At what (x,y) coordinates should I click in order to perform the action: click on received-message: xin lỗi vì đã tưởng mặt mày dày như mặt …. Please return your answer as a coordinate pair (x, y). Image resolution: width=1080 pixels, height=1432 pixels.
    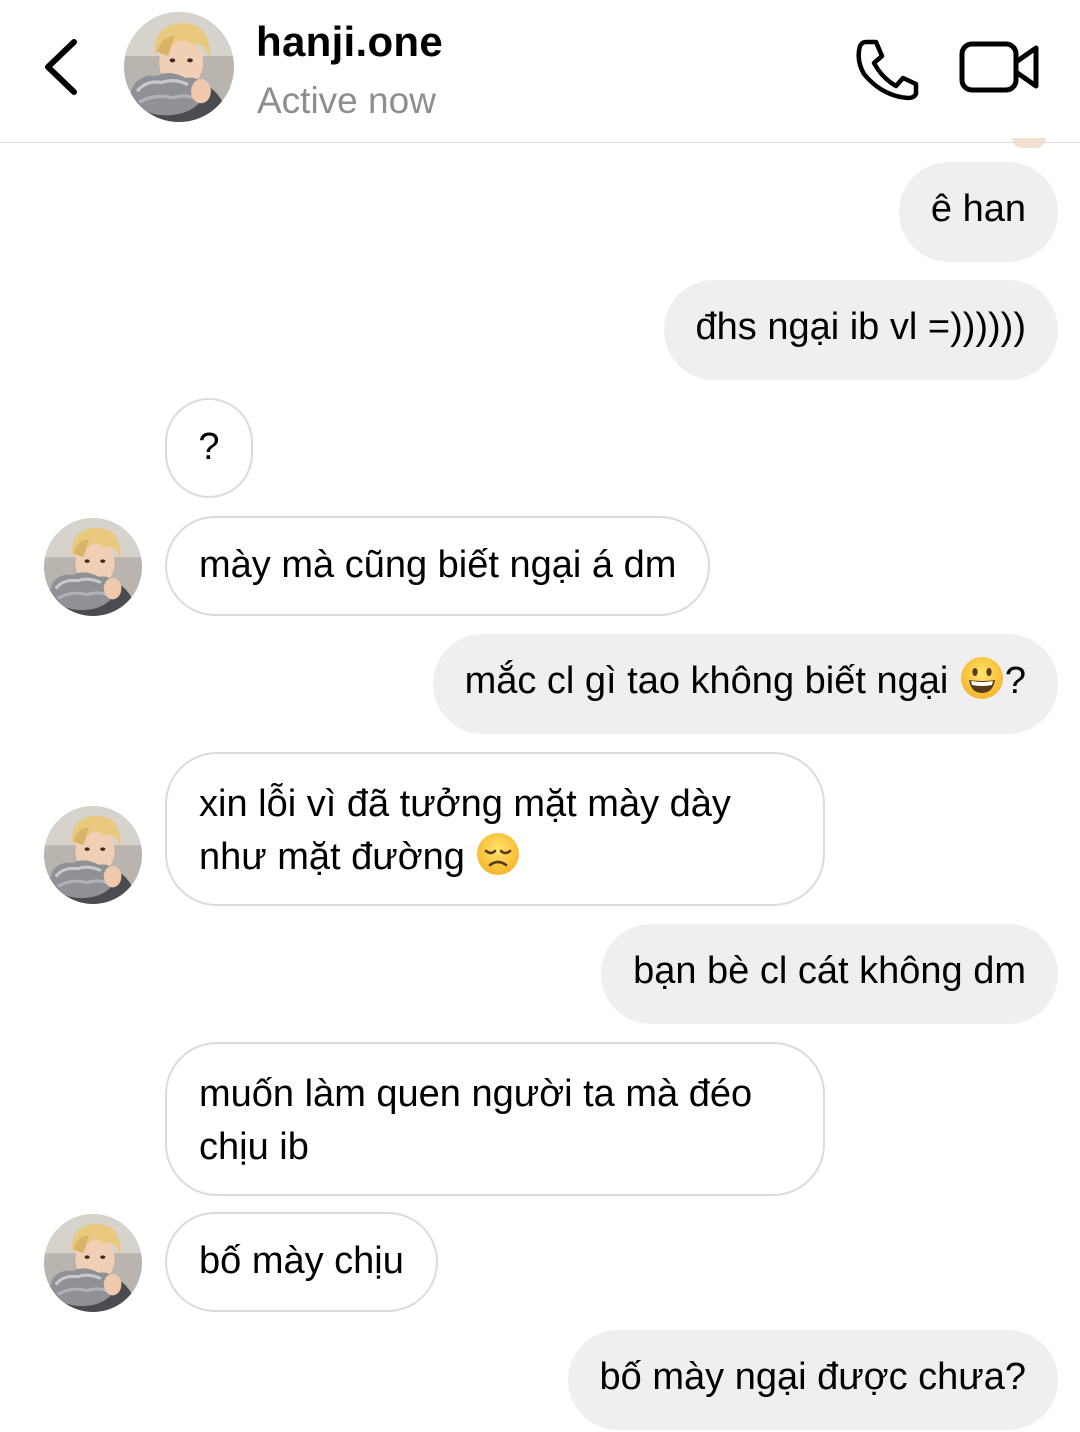
    Looking at the image, I should click on (495, 829).